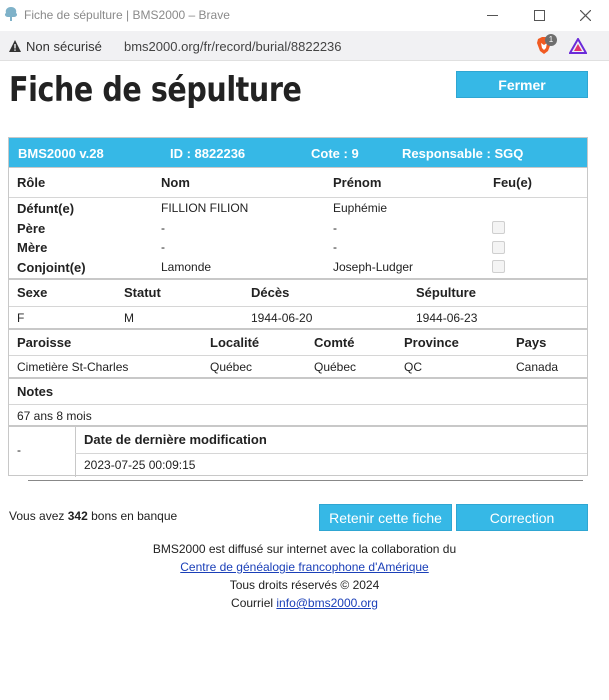  What do you see at coordinates (357, 182) in the screenshot?
I see `col-header-prenom: Prénom` at bounding box center [357, 182].